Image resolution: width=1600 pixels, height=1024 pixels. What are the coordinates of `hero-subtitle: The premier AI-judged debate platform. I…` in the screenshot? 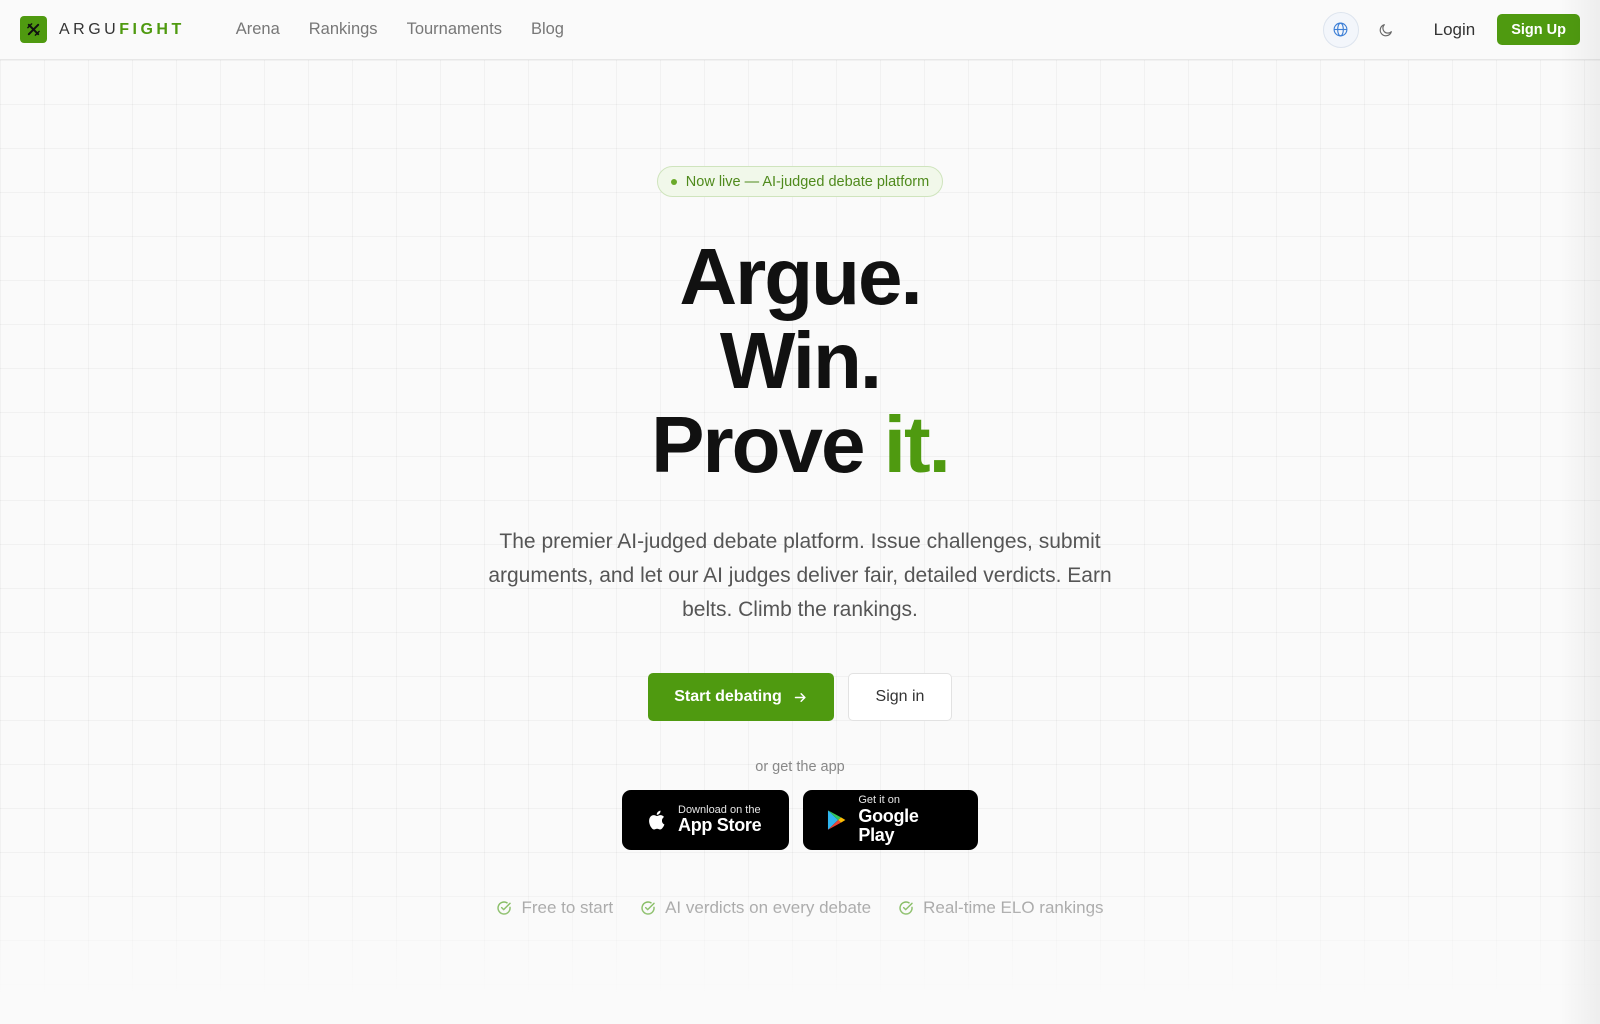 It's located at (800, 575).